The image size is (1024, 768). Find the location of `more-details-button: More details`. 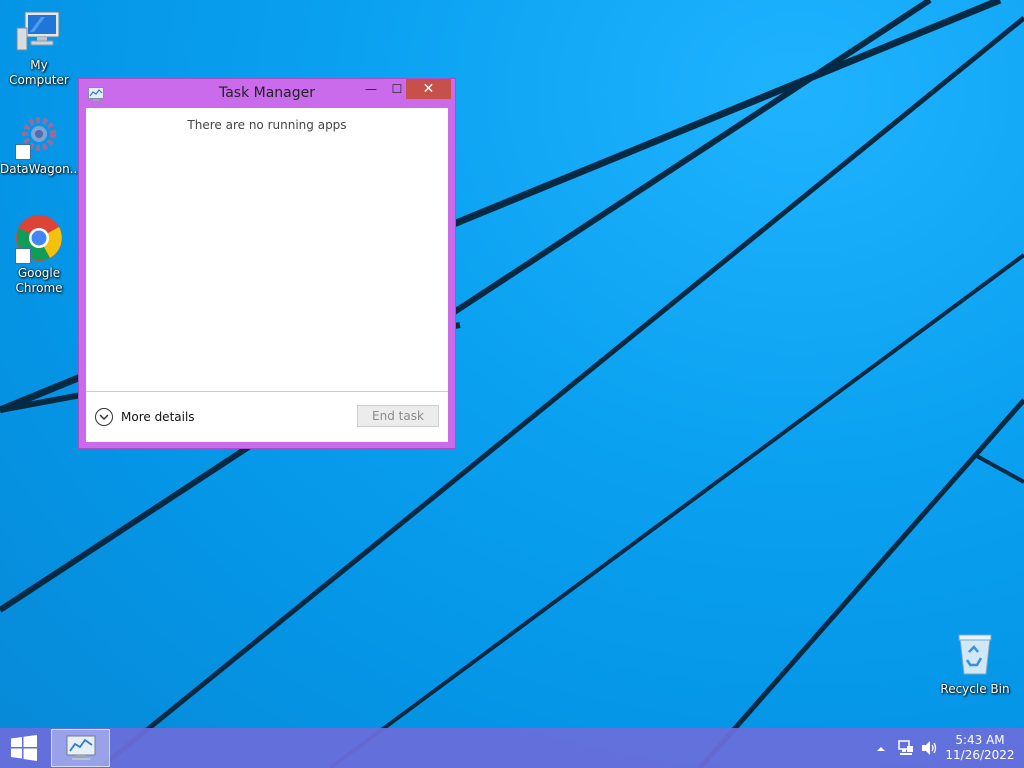

more-details-button: More details is located at coordinates (145, 417).